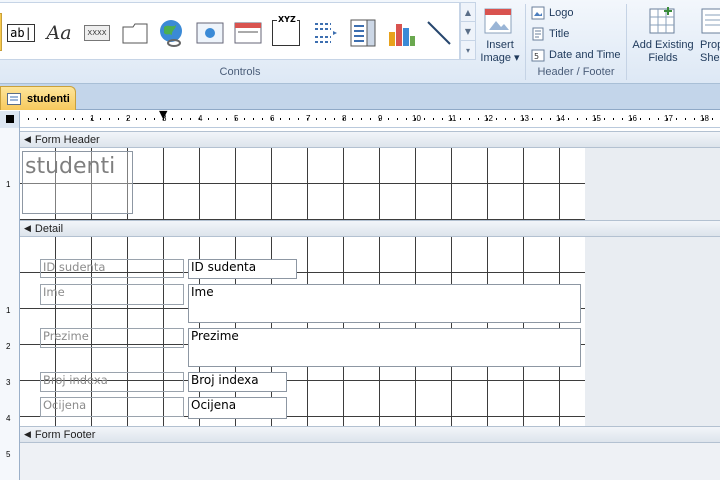 The width and height of the screenshot is (720, 480). What do you see at coordinates (576, 34) in the screenshot?
I see `title-button: Title` at bounding box center [576, 34].